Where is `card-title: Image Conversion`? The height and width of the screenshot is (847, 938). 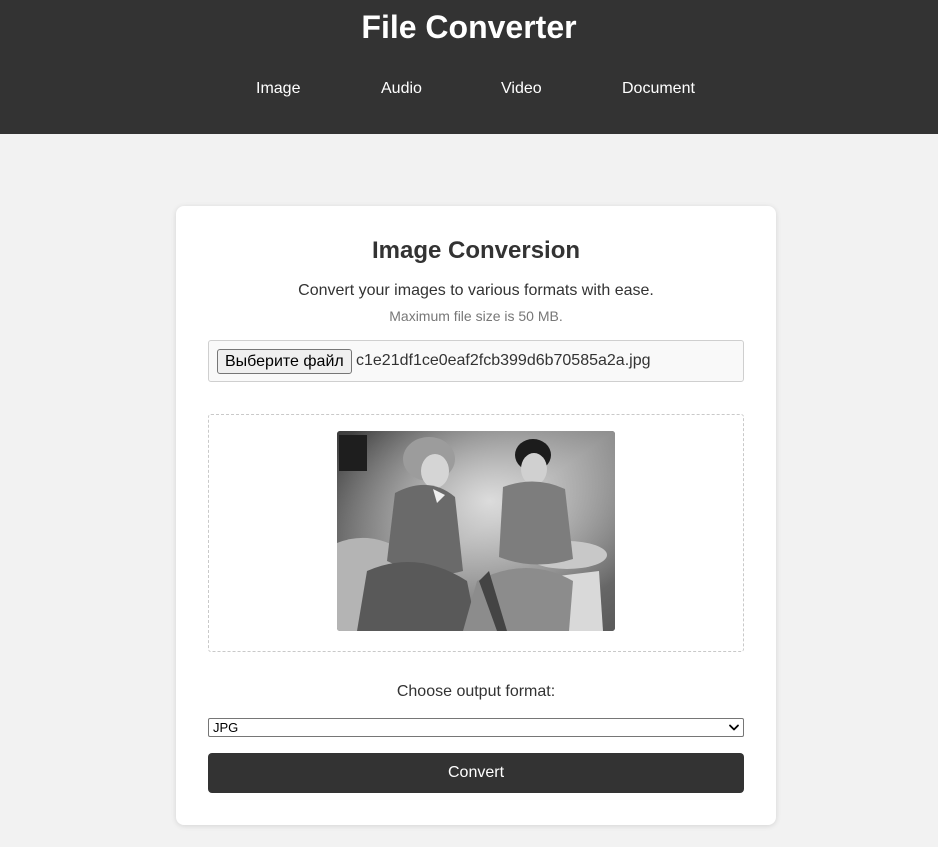 card-title: Image Conversion is located at coordinates (476, 250).